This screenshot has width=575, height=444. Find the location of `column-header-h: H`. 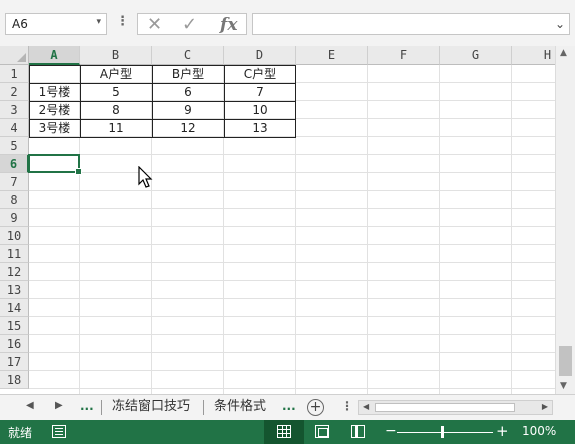

column-header-h: H is located at coordinates (533, 55).